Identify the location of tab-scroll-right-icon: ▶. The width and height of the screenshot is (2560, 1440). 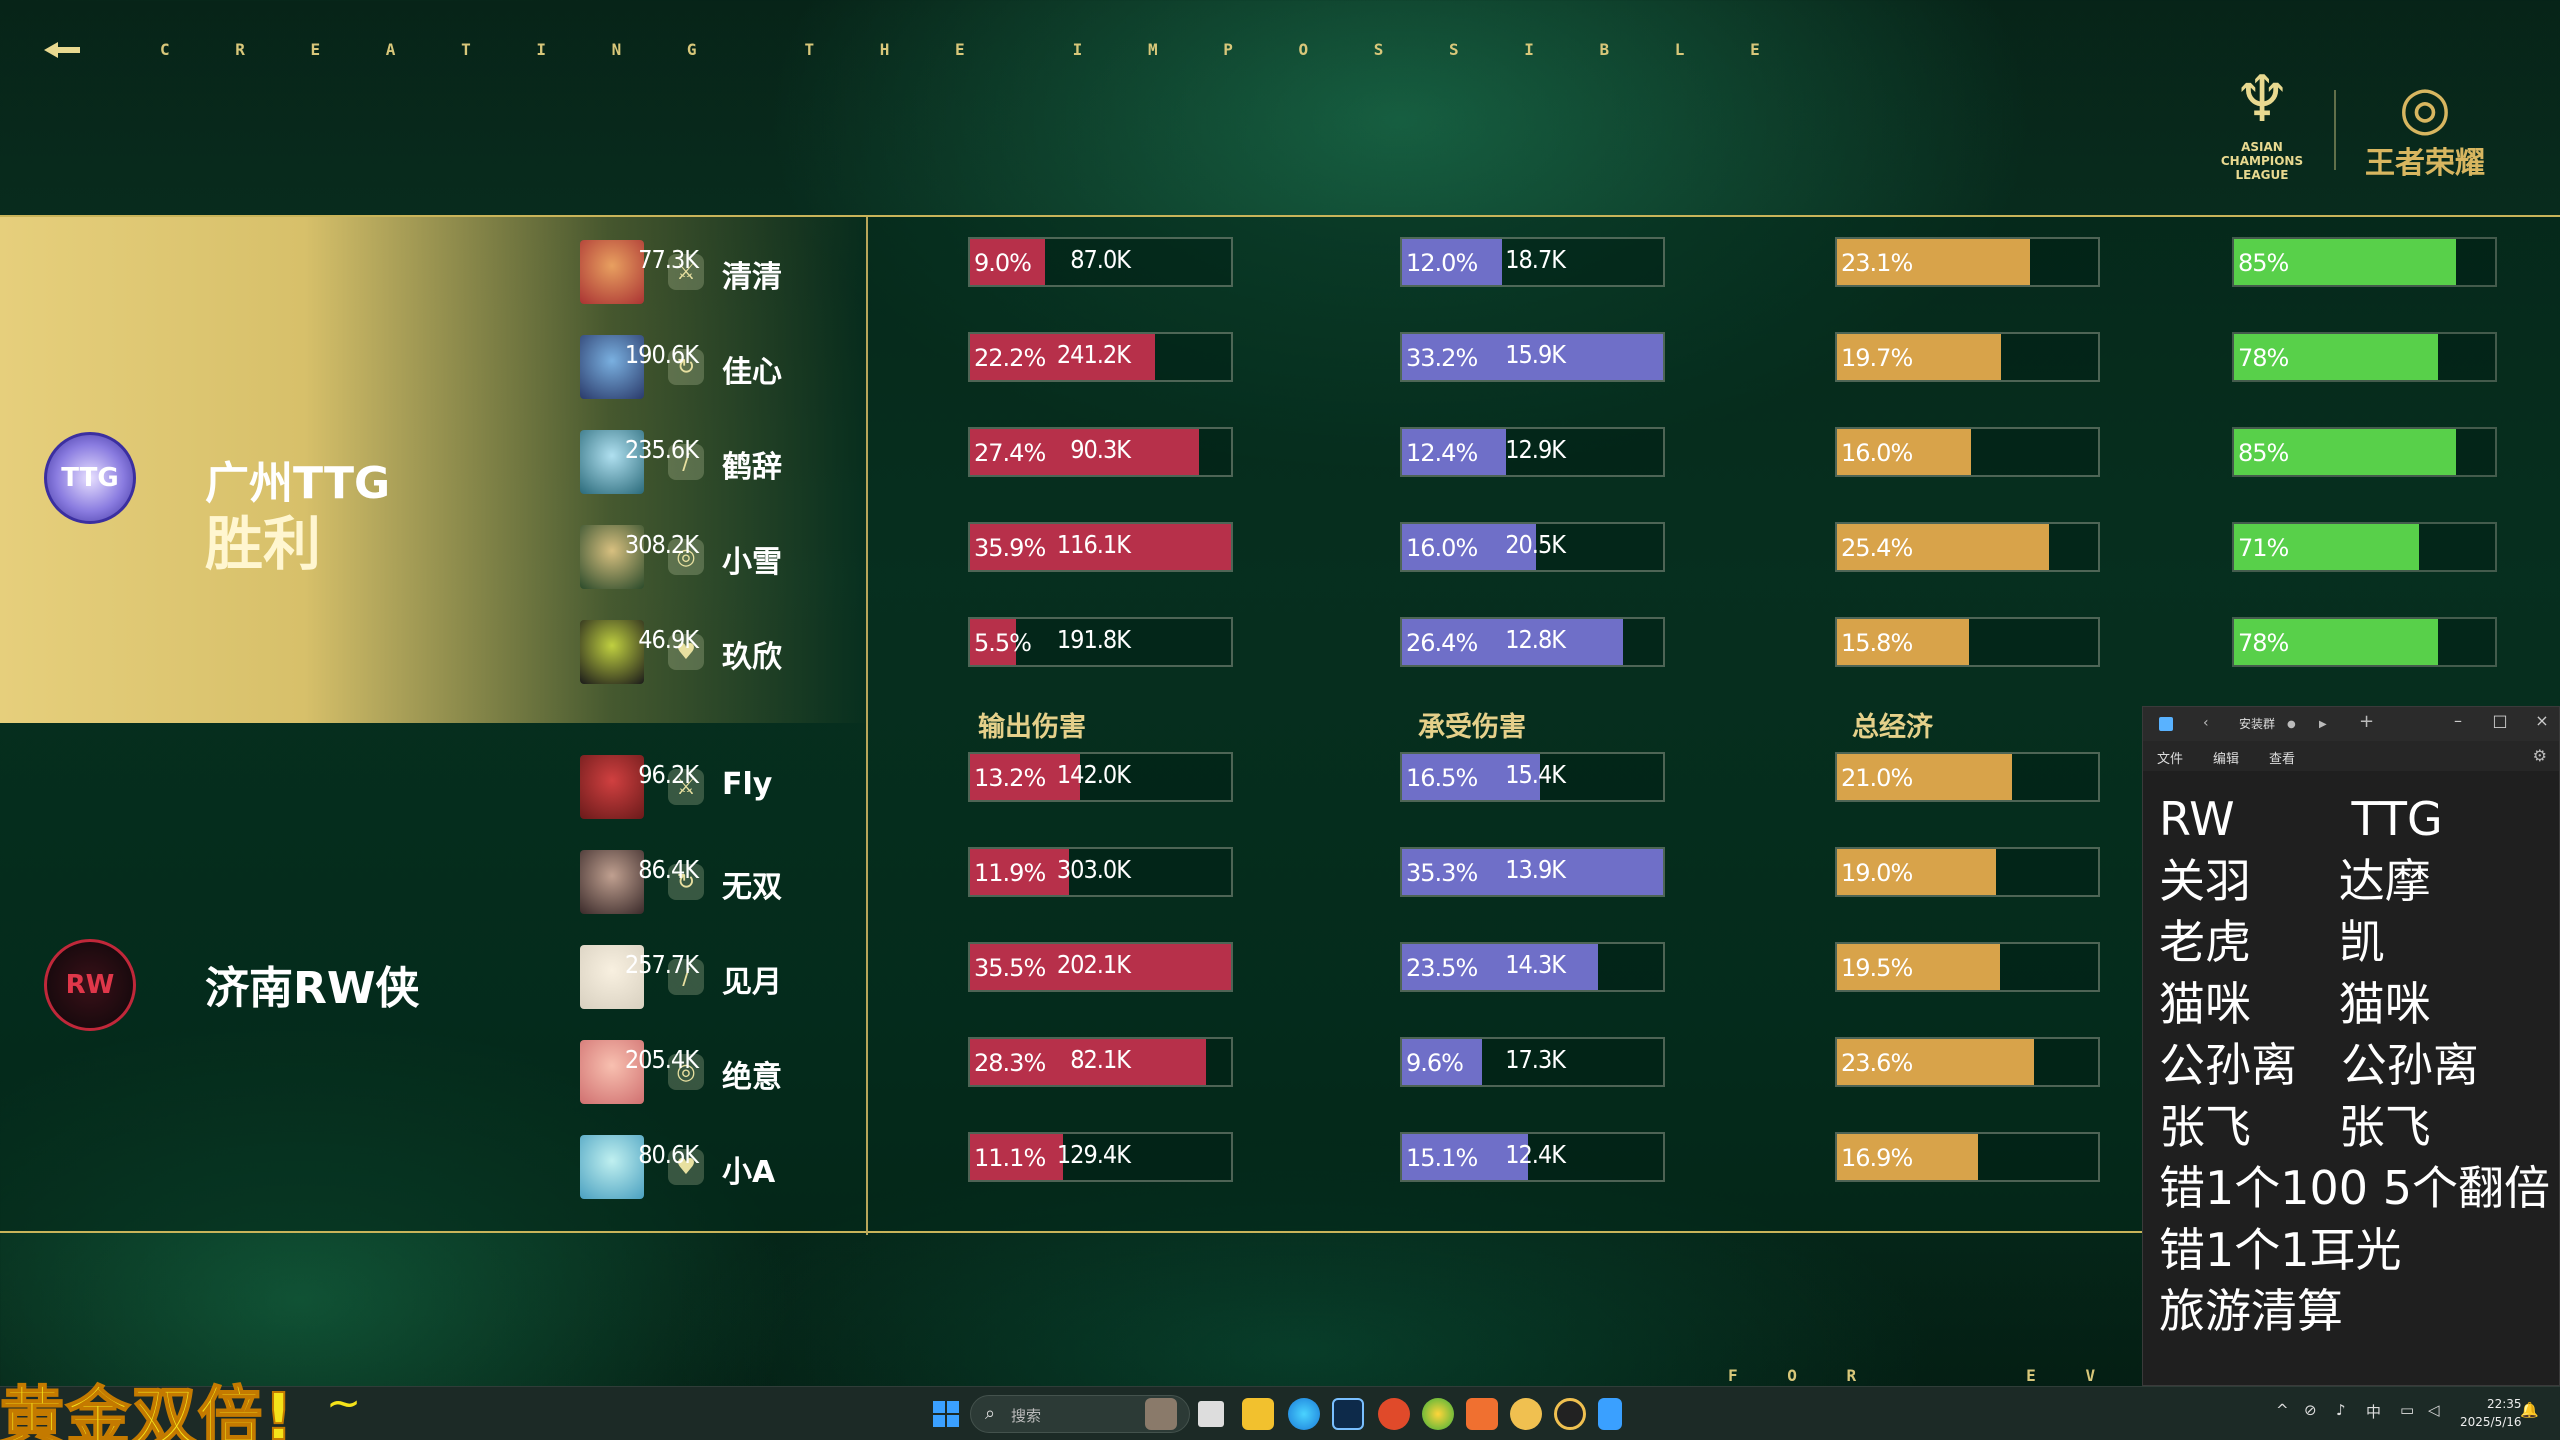
(2323, 724).